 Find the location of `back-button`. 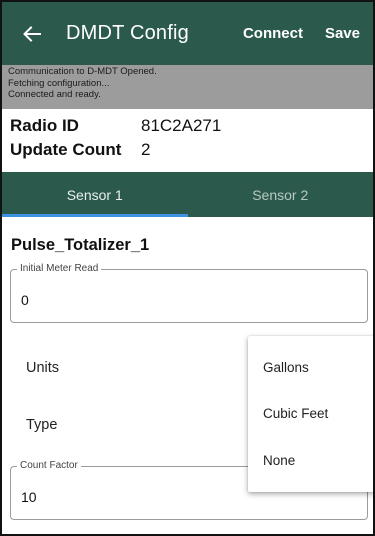

back-button is located at coordinates (32, 34).